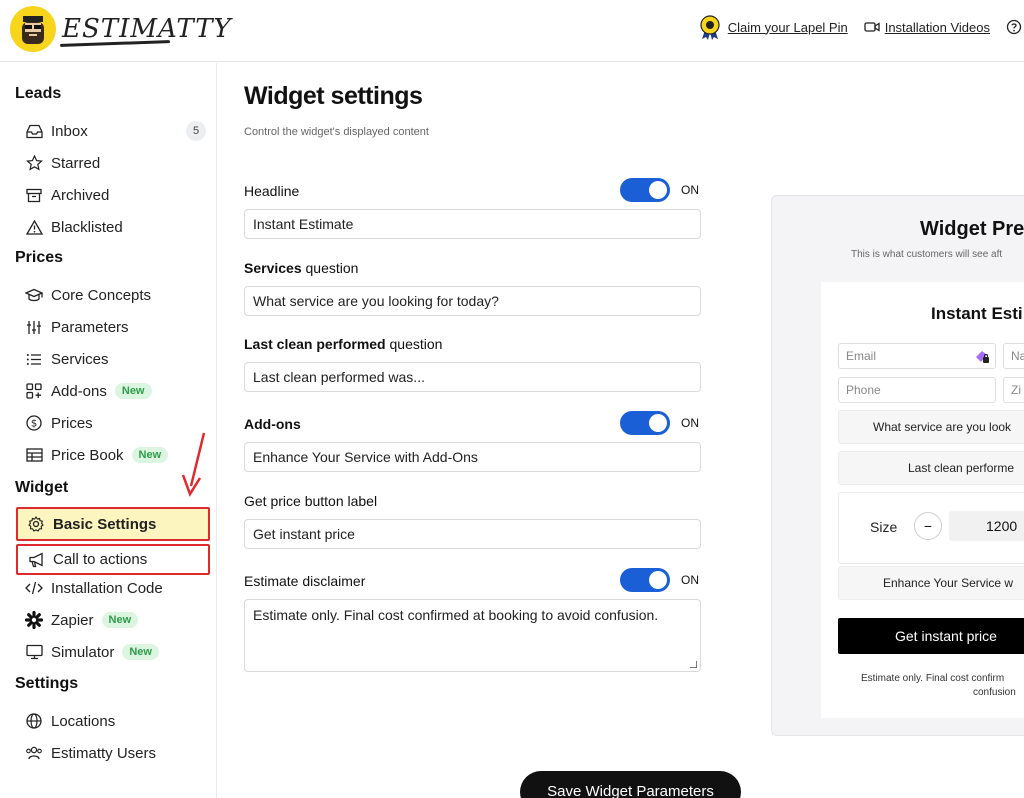  I want to click on sliders-icon, so click(34, 327).